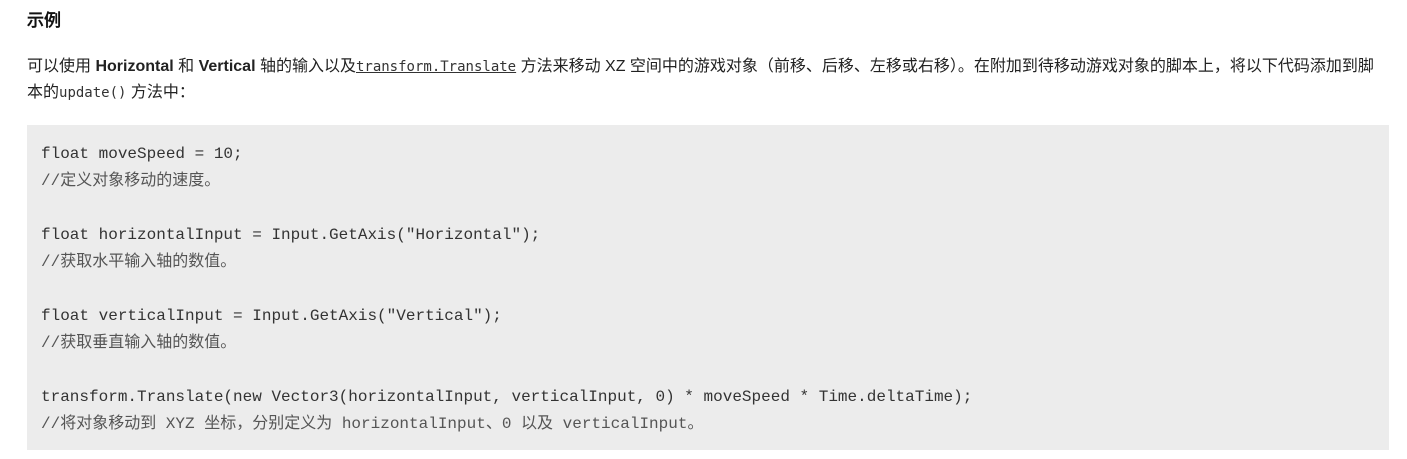  Describe the element at coordinates (227, 66) in the screenshot. I see `vertical-axis-term: Vertical` at that location.